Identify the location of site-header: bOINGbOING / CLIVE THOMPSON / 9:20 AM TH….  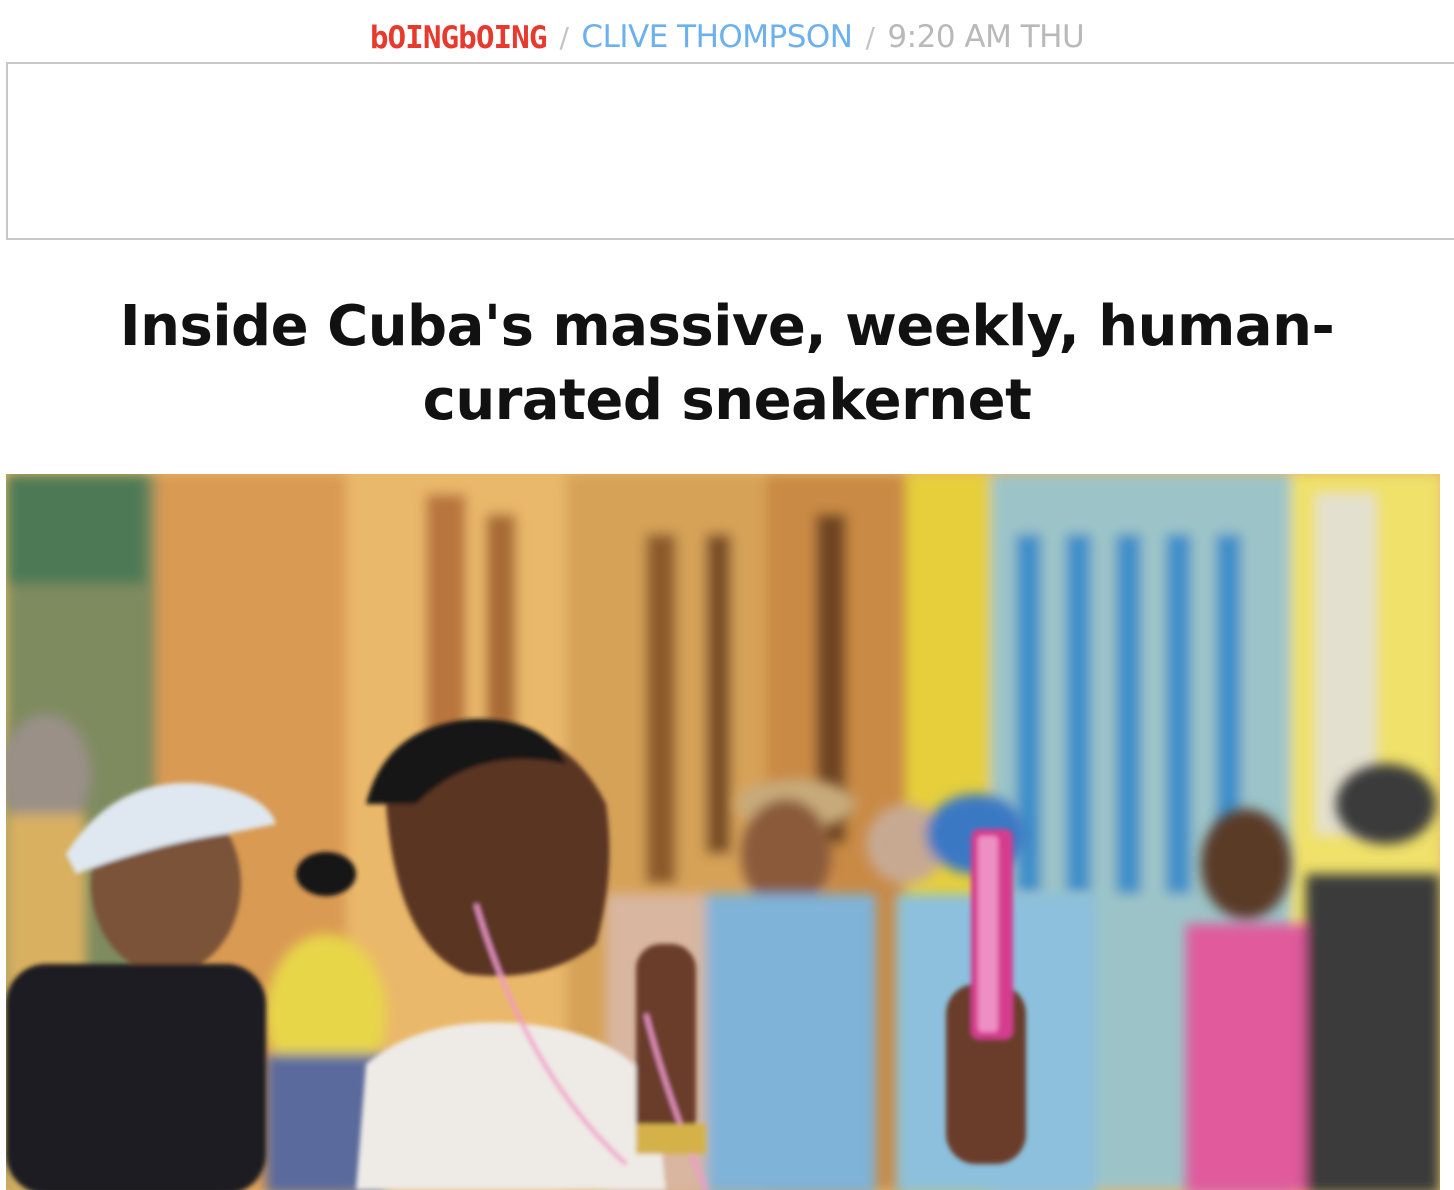
(727, 37).